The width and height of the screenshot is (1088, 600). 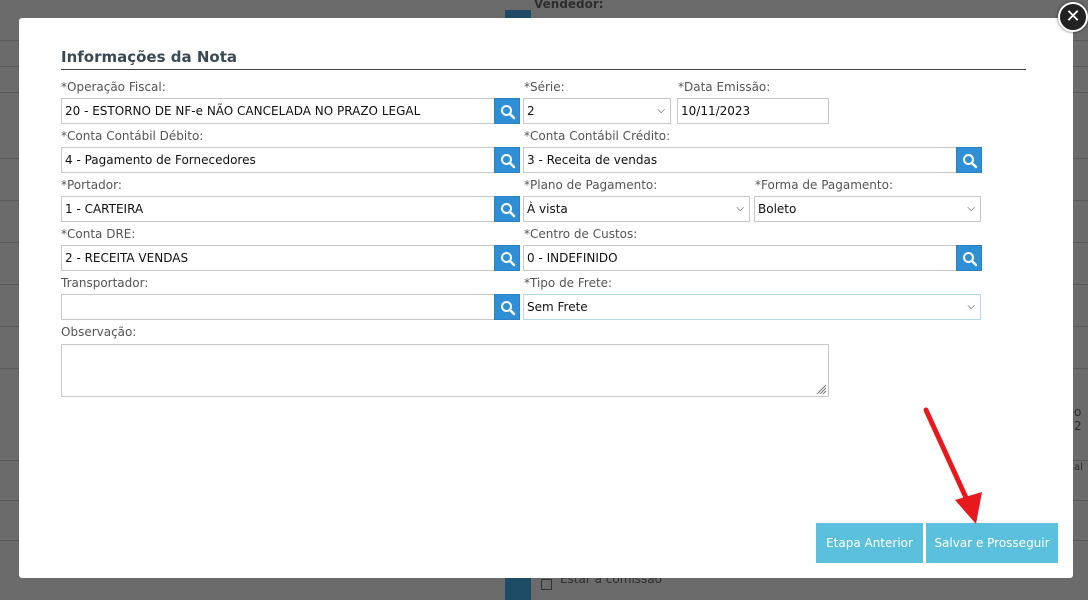 I want to click on conta-debito-input: 4 - Pagamento de Fornecedores, so click(x=278, y=160).